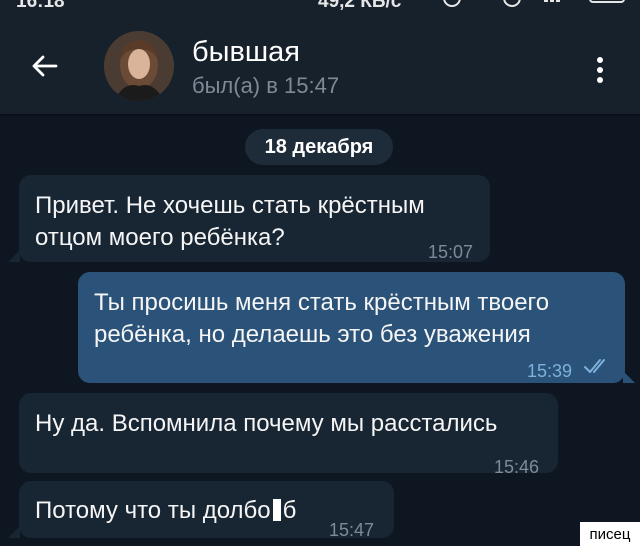 The image size is (640, 546). Describe the element at coordinates (276, 510) in the screenshot. I see `censor-mark` at that location.